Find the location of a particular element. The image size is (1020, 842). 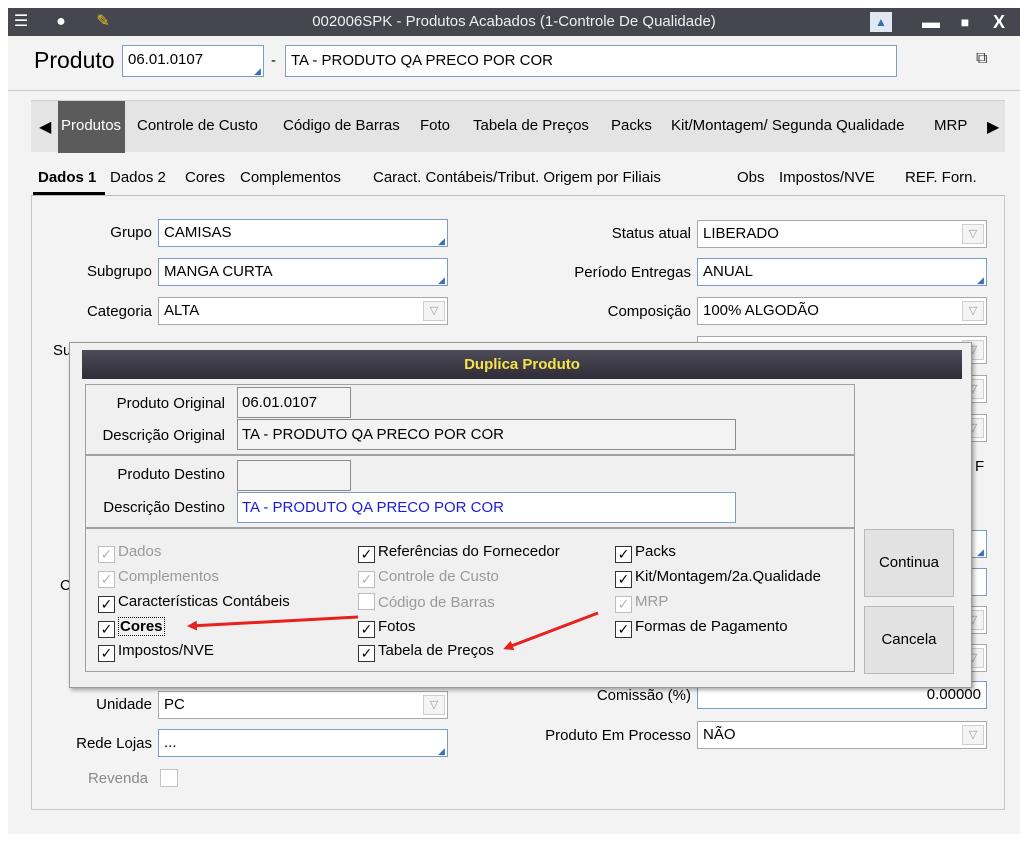

arrow-to-cores is located at coordinates (273, 623).